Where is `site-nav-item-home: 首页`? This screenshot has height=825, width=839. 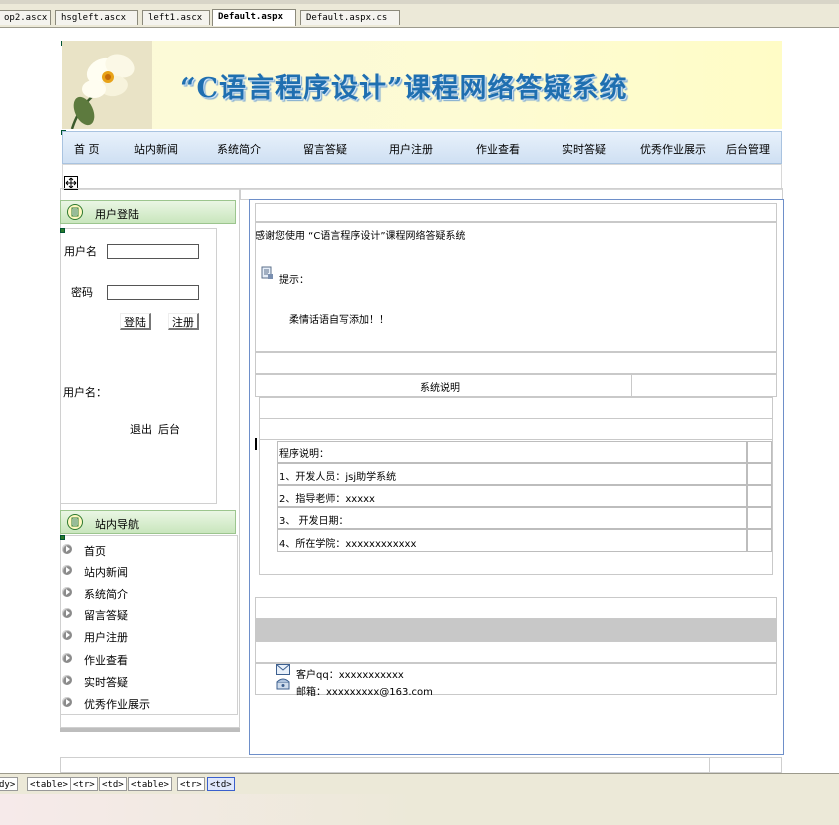 site-nav-item-home: 首页 is located at coordinates (150, 551).